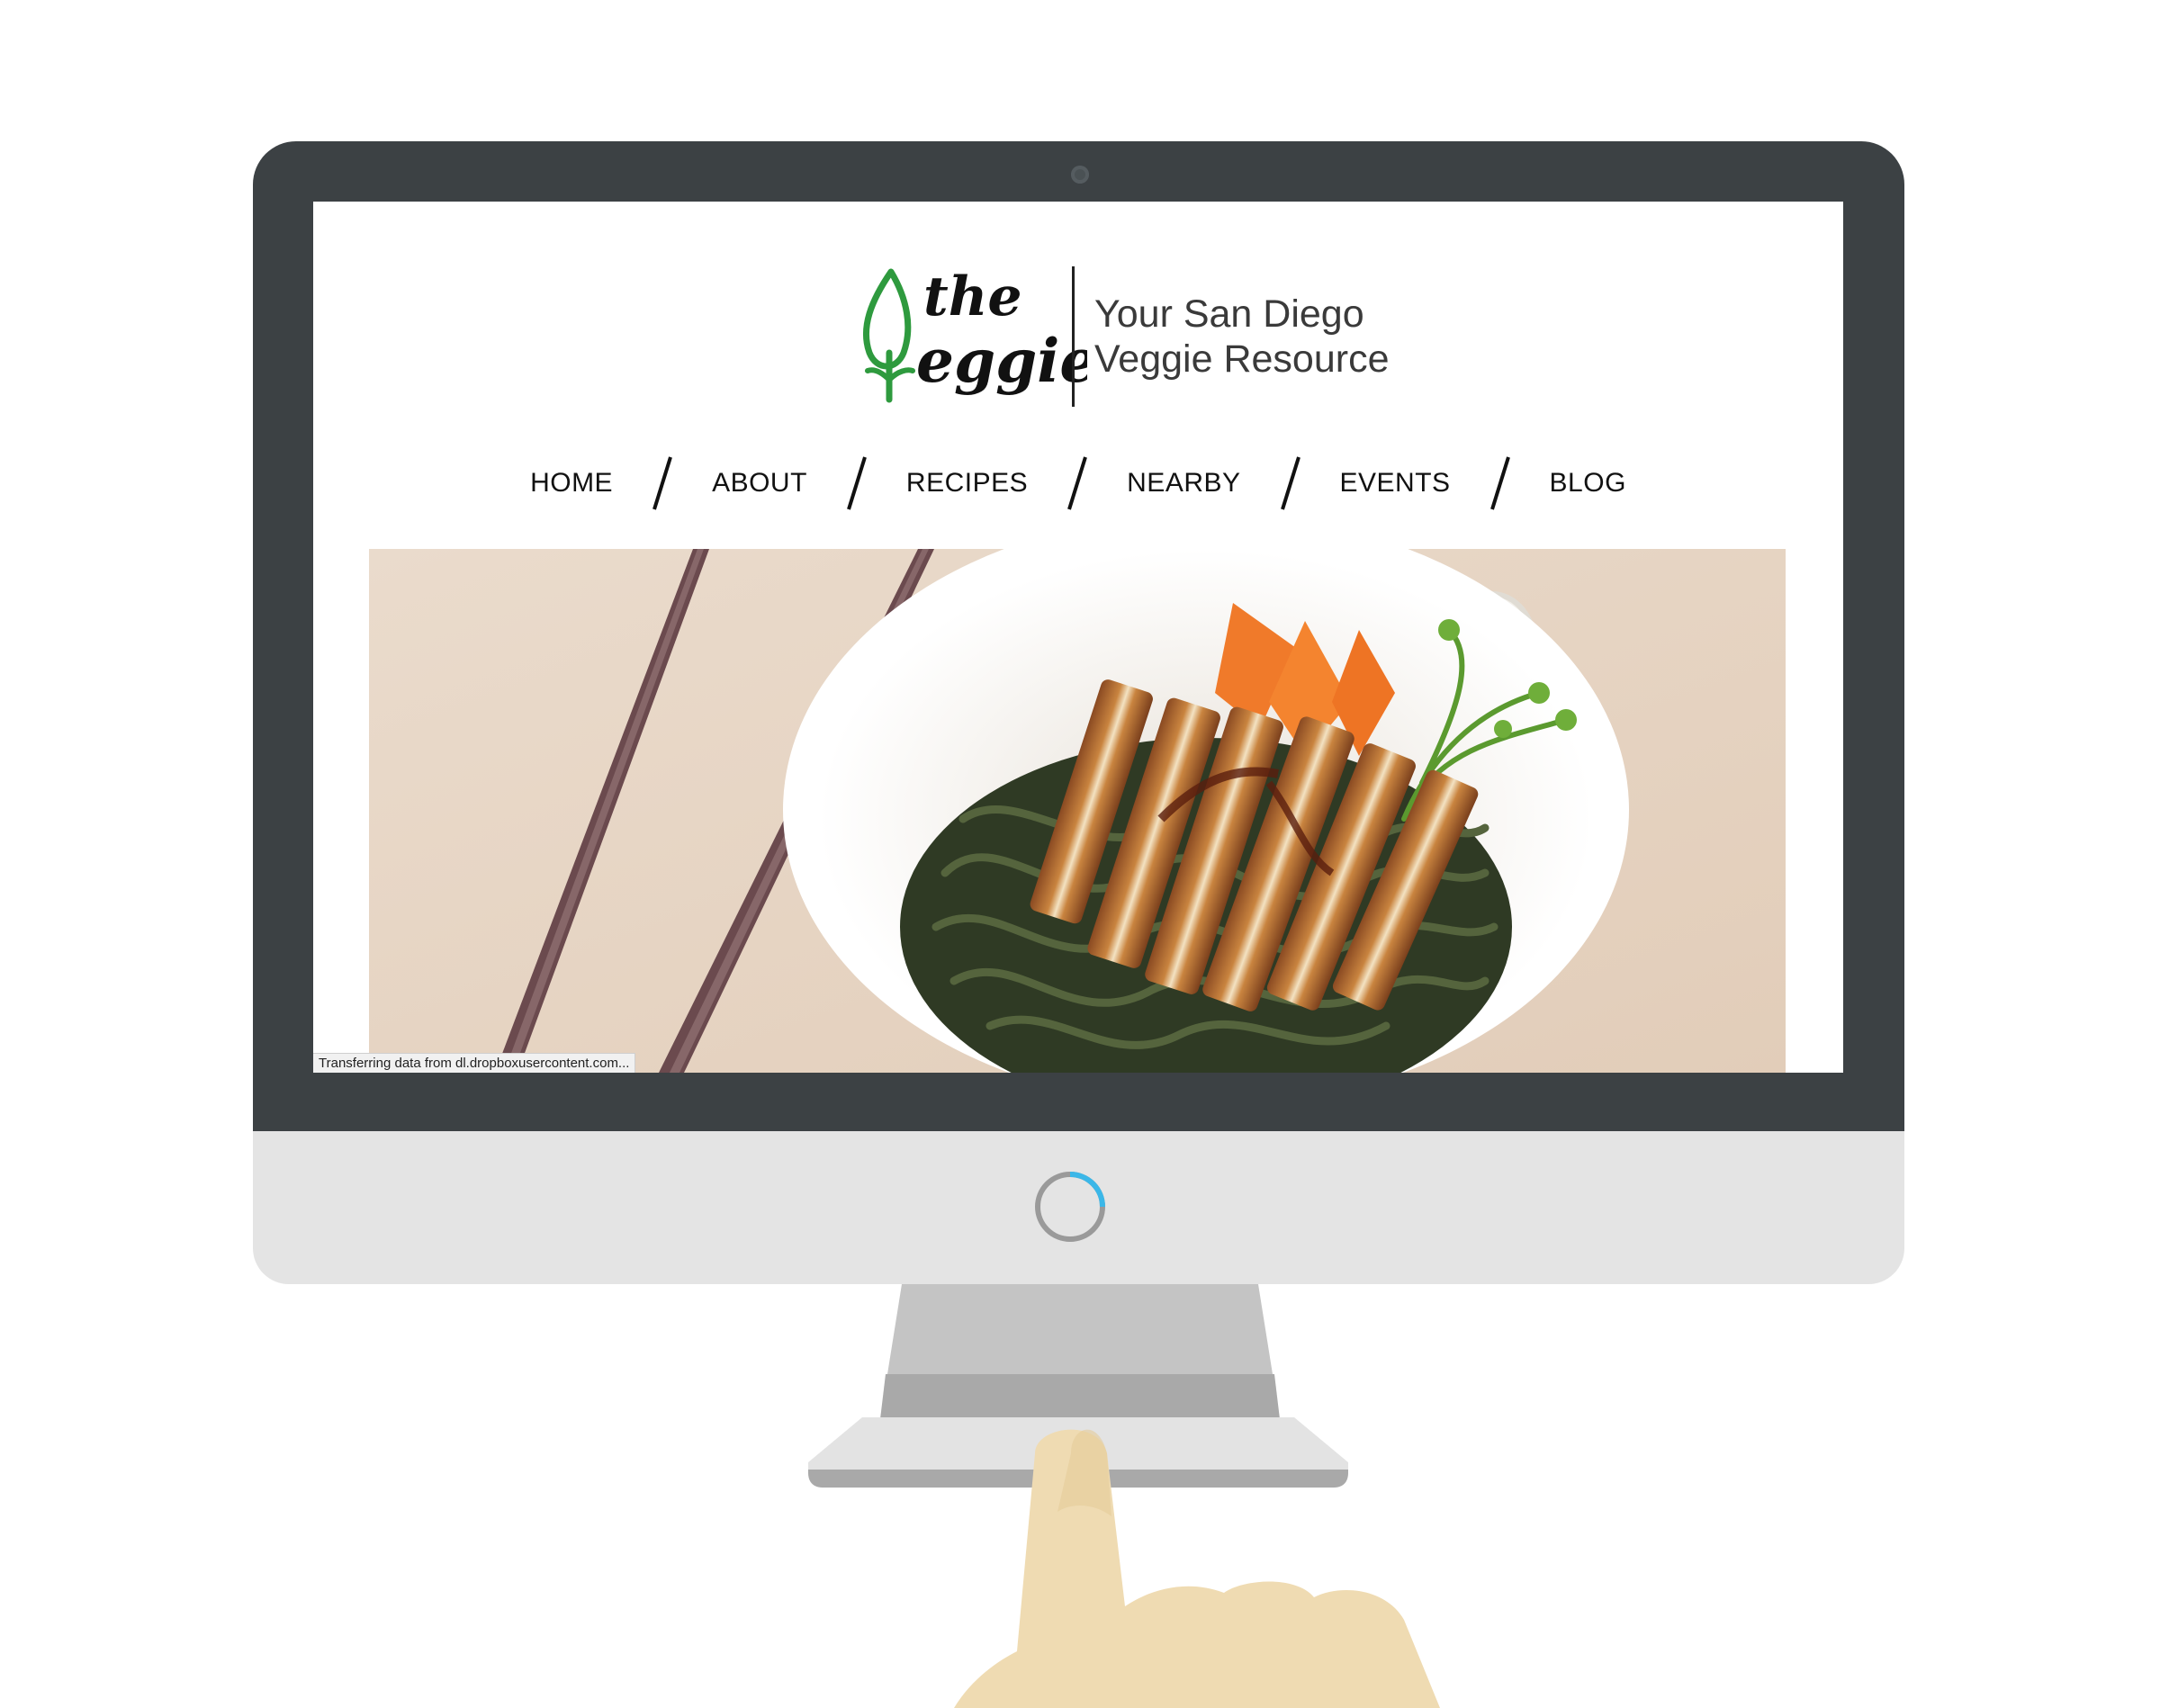  What do you see at coordinates (1183, 483) in the screenshot?
I see `nav-nearby: NEARBY` at bounding box center [1183, 483].